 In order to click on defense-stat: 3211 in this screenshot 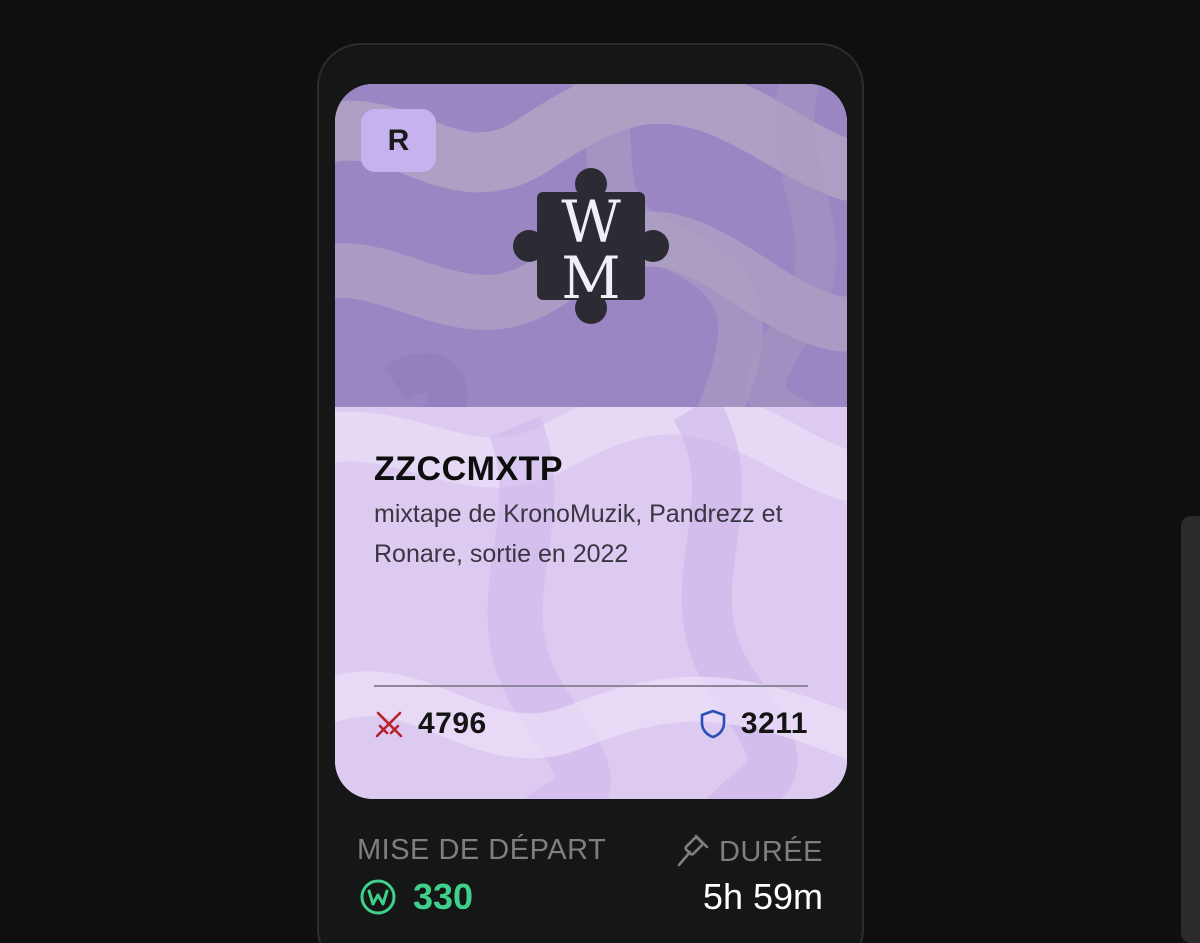, I will do `click(753, 724)`.